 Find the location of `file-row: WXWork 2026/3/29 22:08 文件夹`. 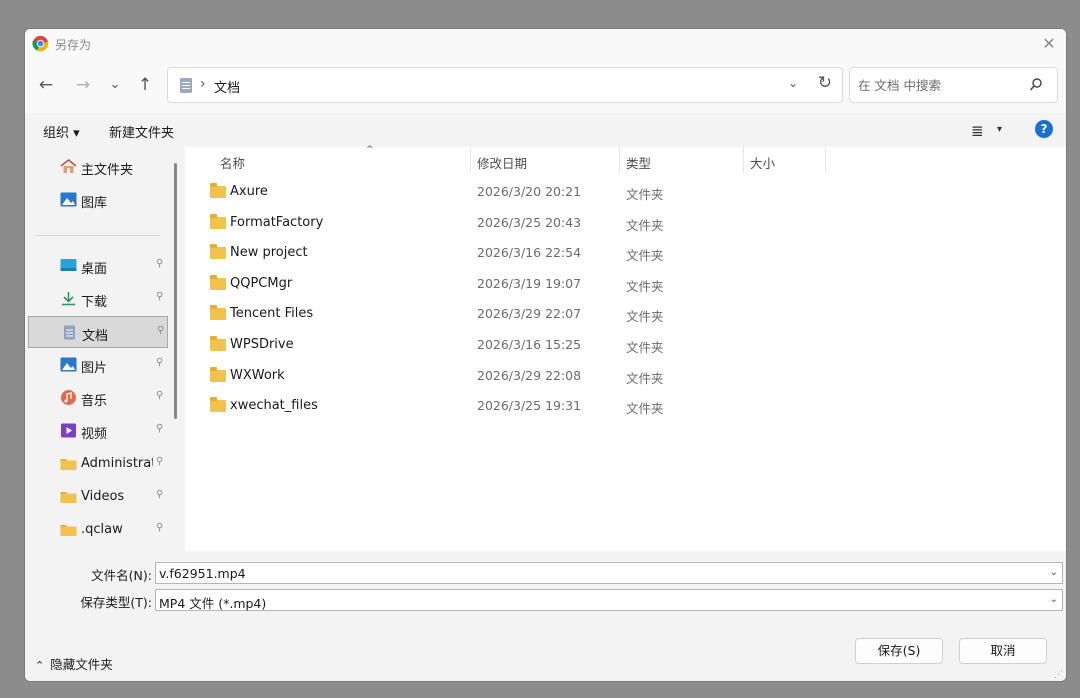

file-row: WXWork 2026/3/29 22:08 文件夹 is located at coordinates (625, 376).